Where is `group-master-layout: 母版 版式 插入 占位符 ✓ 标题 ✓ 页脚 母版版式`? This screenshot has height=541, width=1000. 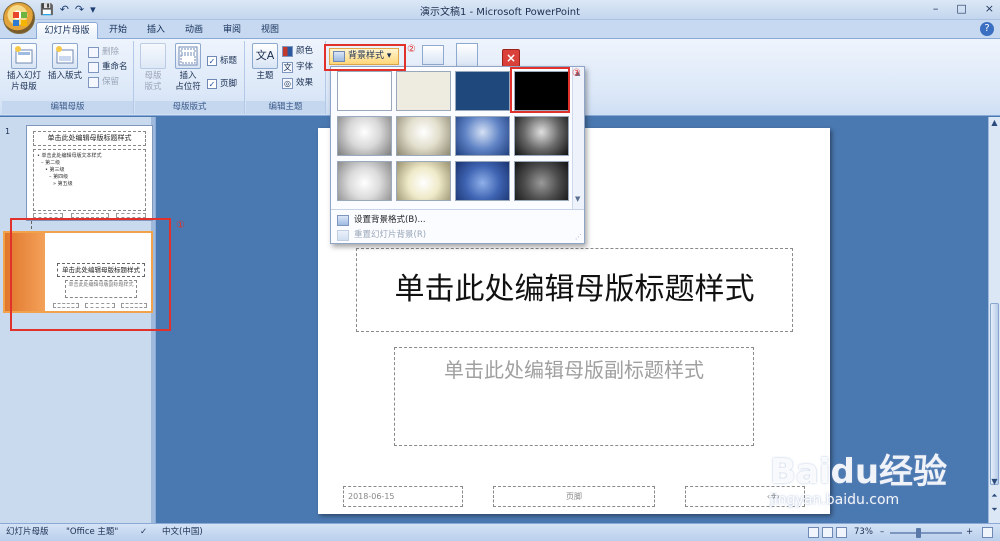
group-master-layout: 母版 版式 插入 占位符 ✓ 标题 ✓ 页脚 母版版式 is located at coordinates (190, 77).